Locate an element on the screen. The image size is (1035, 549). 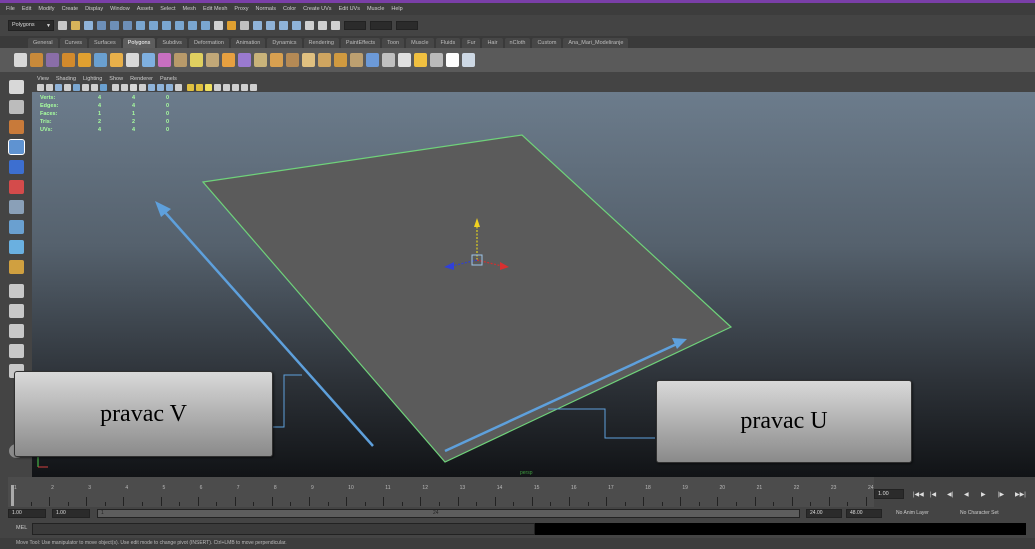
menu-item-muscle: Muscle is located at coordinates (375, 9).